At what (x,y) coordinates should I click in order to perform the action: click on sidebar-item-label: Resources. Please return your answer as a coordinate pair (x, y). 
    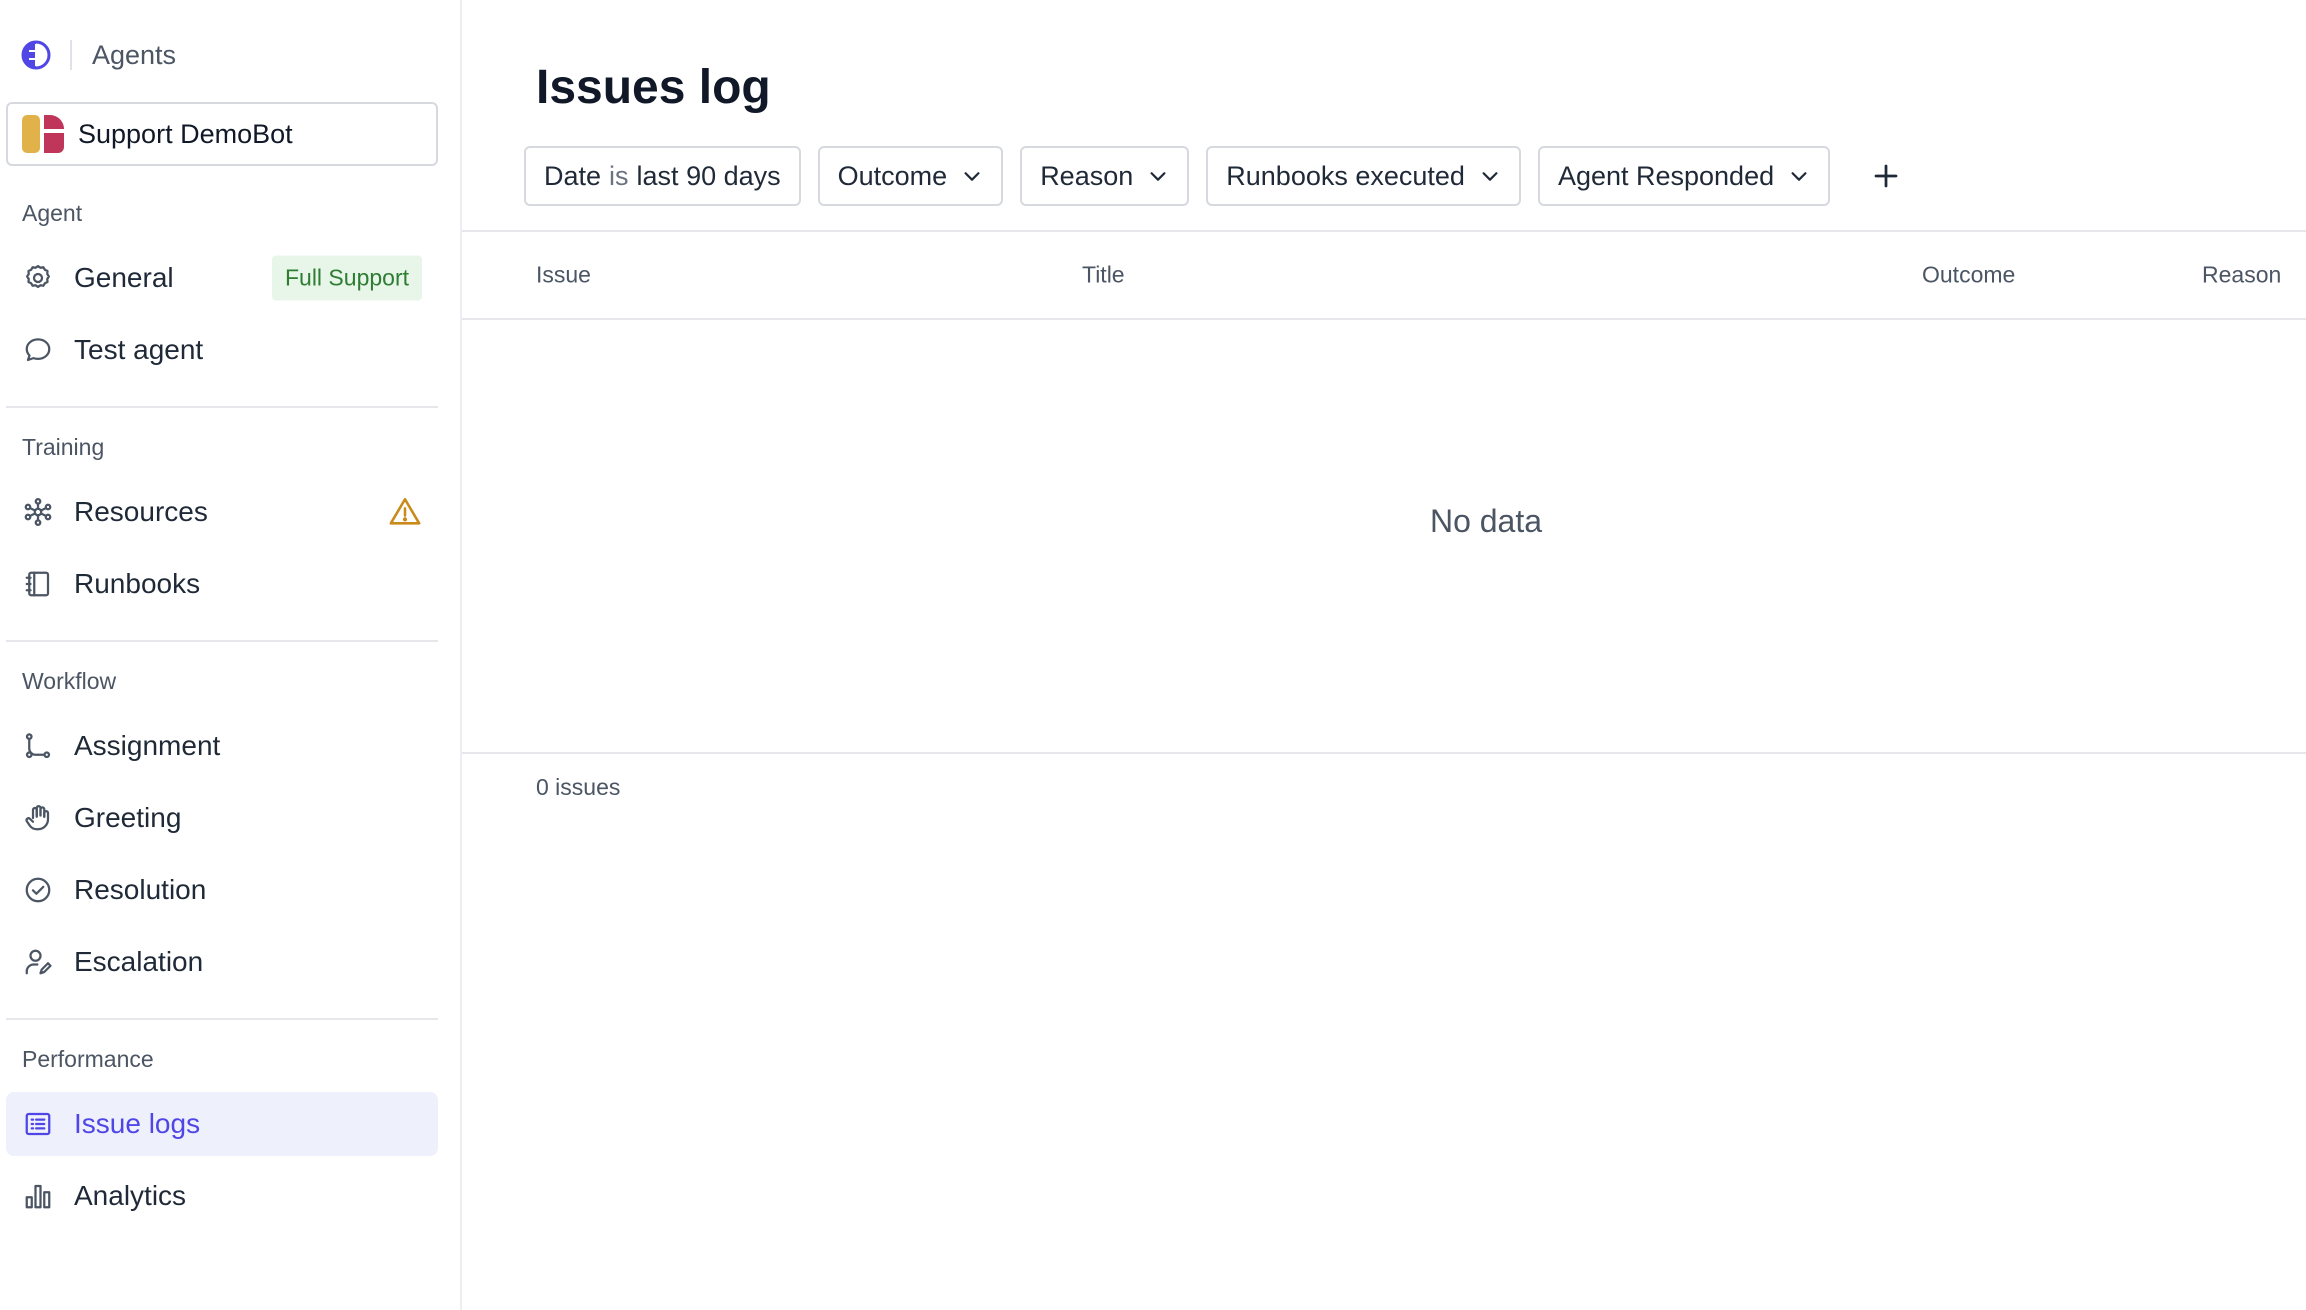
    Looking at the image, I should click on (141, 511).